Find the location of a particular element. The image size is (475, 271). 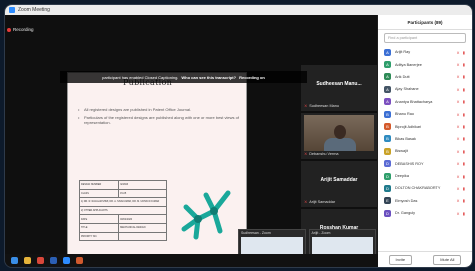

recording-indicator: Recording is located at coordinates (20, 29).